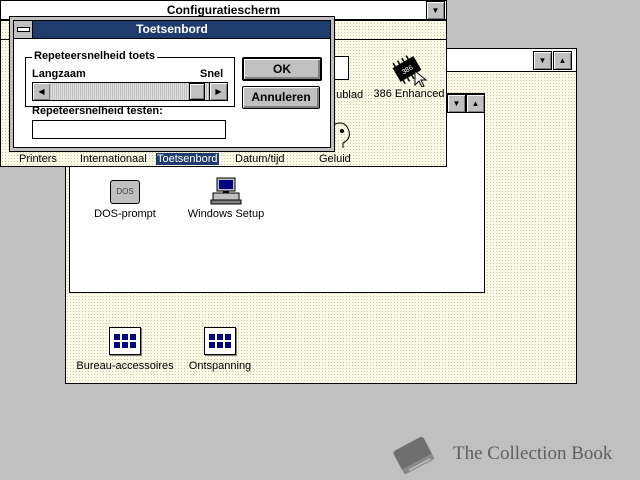 The width and height of the screenshot is (640, 480). I want to click on slow-label: Langzaam, so click(59, 74).